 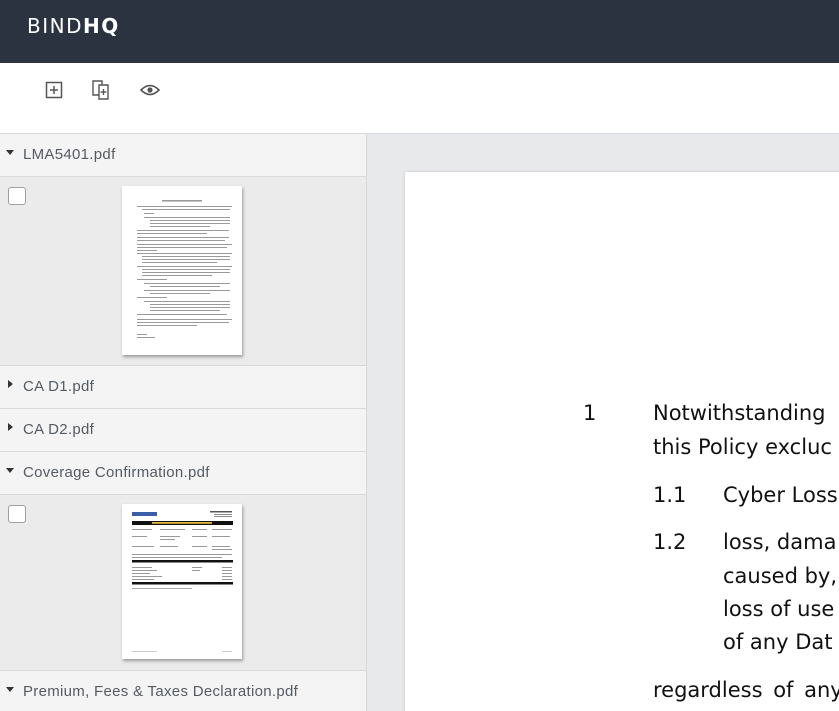 I want to click on eye-icon, so click(x=150, y=90).